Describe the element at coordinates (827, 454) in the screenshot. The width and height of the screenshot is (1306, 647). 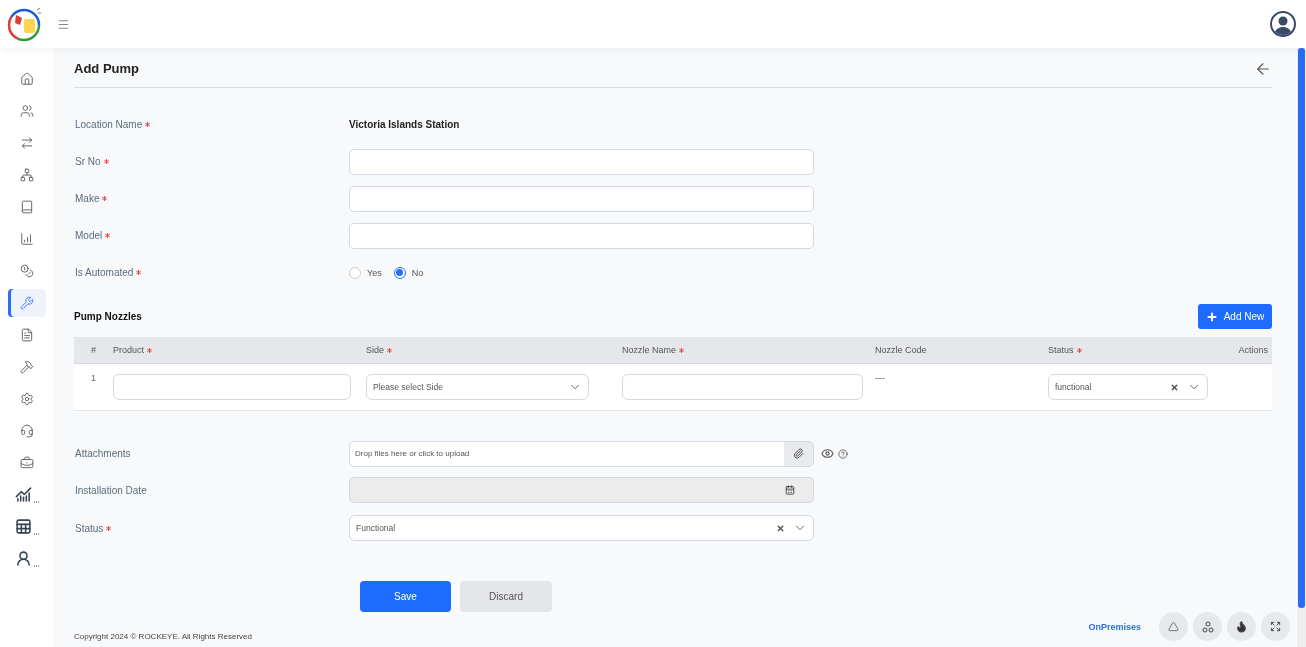
I see `eye-icon` at that location.